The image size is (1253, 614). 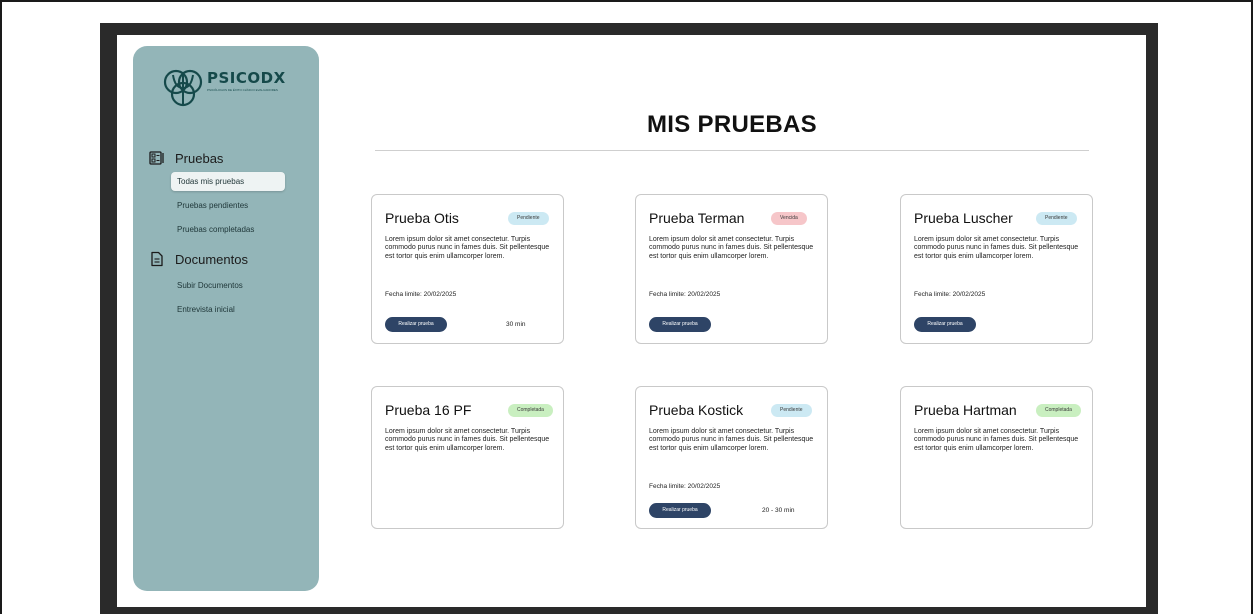 What do you see at coordinates (516, 324) in the screenshot?
I see `card-duration: 30 min` at bounding box center [516, 324].